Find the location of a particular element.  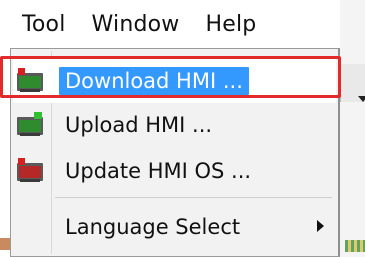

menu-separator is located at coordinates (193, 197).